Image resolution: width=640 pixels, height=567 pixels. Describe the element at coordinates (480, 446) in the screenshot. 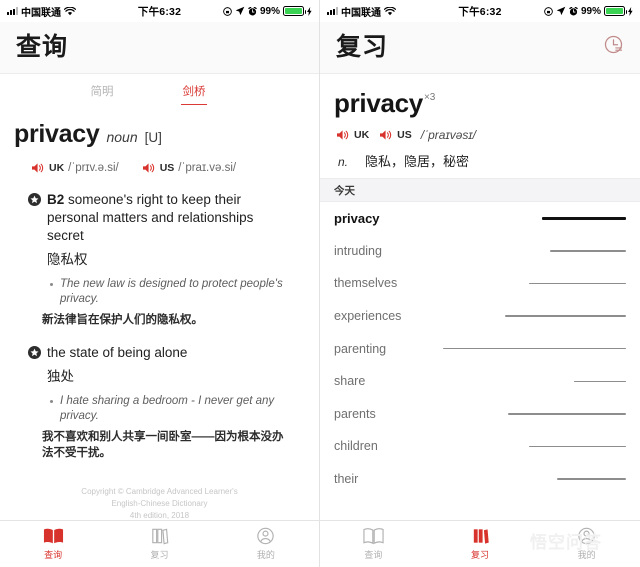

I see `list-item: children` at that location.